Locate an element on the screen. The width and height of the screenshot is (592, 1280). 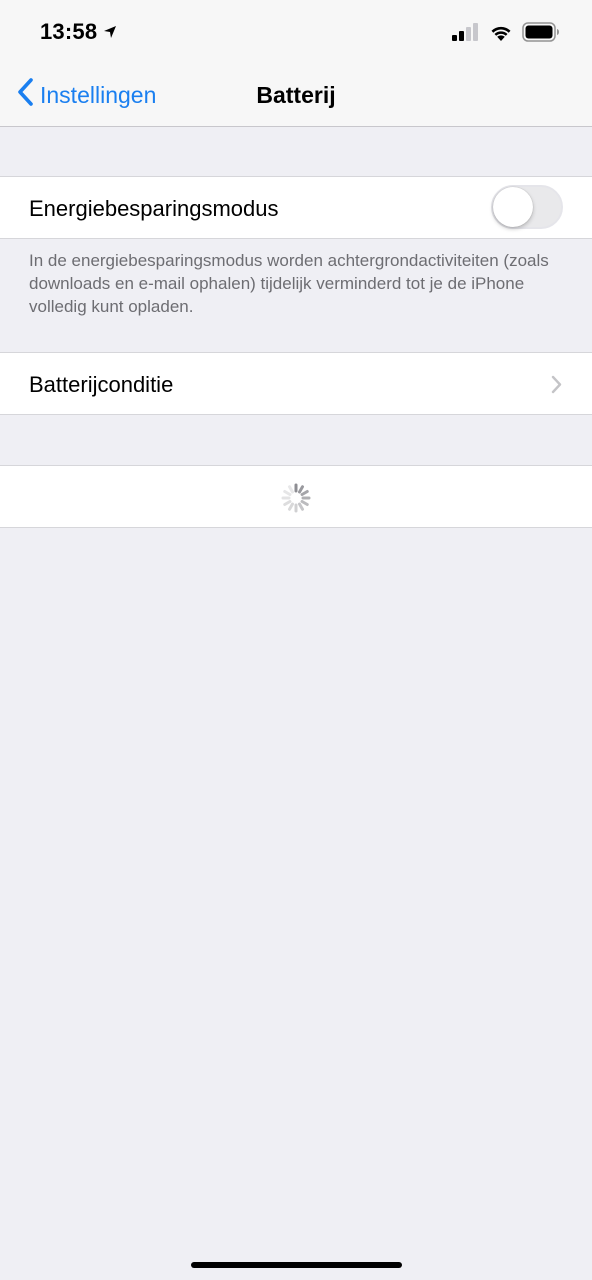
low-power-mode-toggle is located at coordinates (527, 207).